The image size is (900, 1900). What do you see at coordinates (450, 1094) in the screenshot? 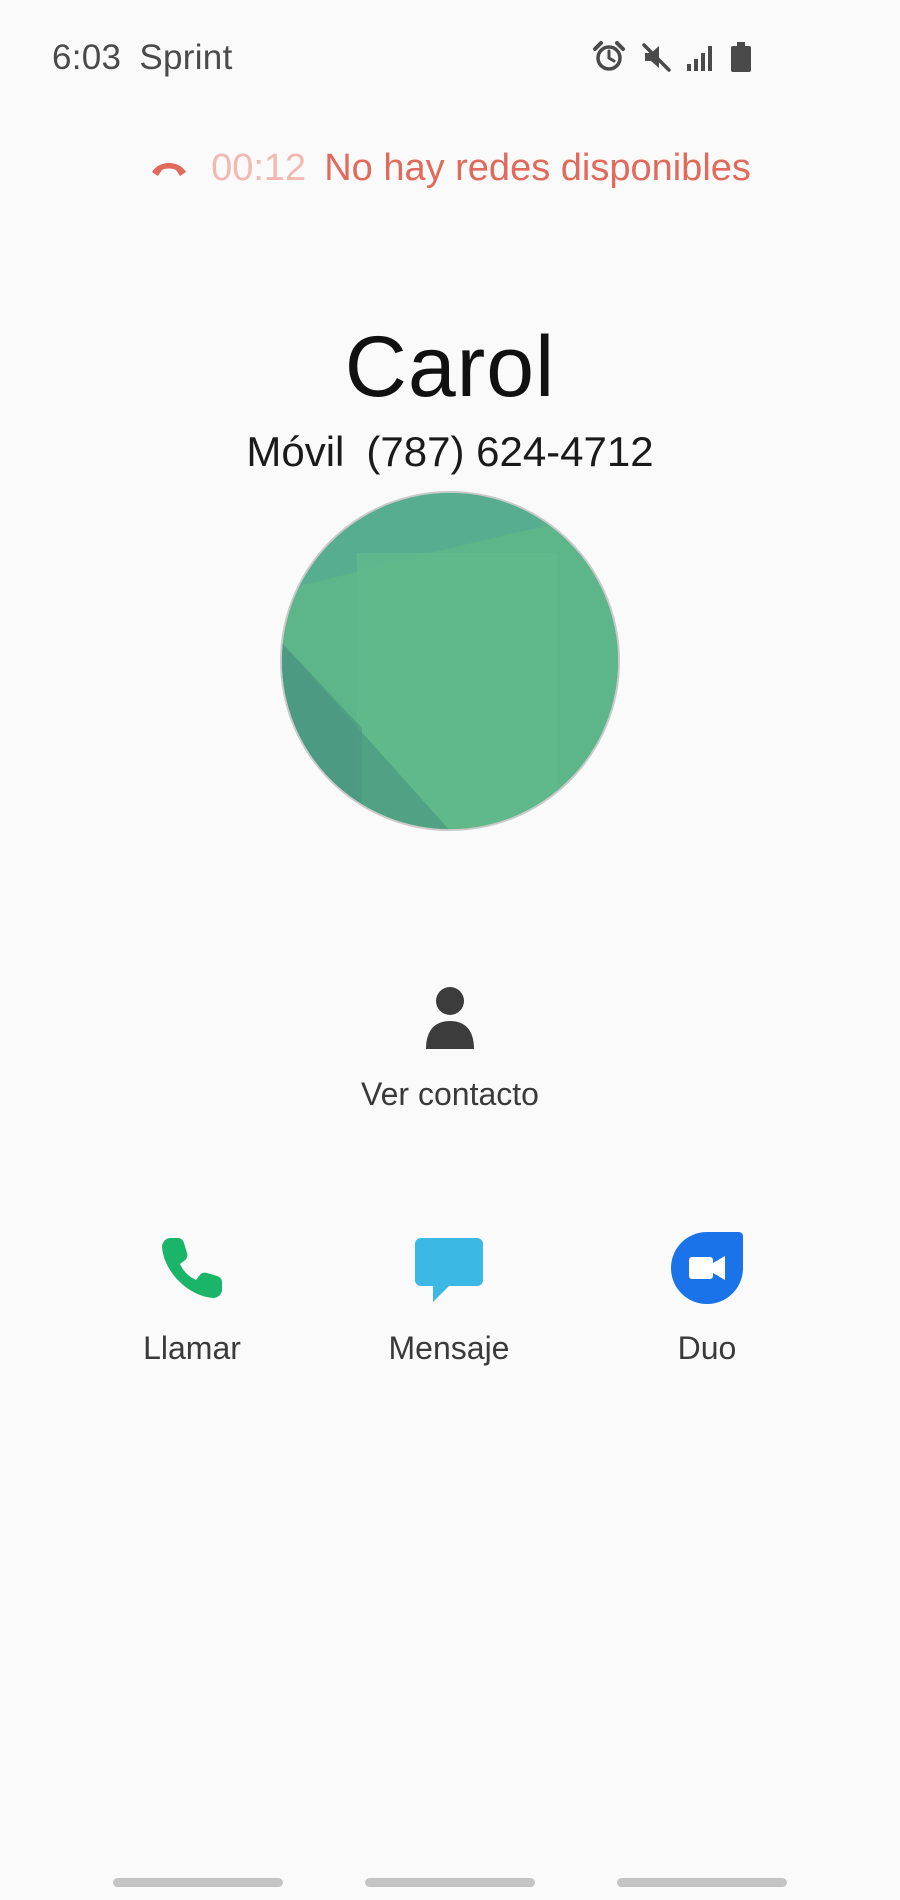
I see `view-contact-label: Ver contacto` at bounding box center [450, 1094].